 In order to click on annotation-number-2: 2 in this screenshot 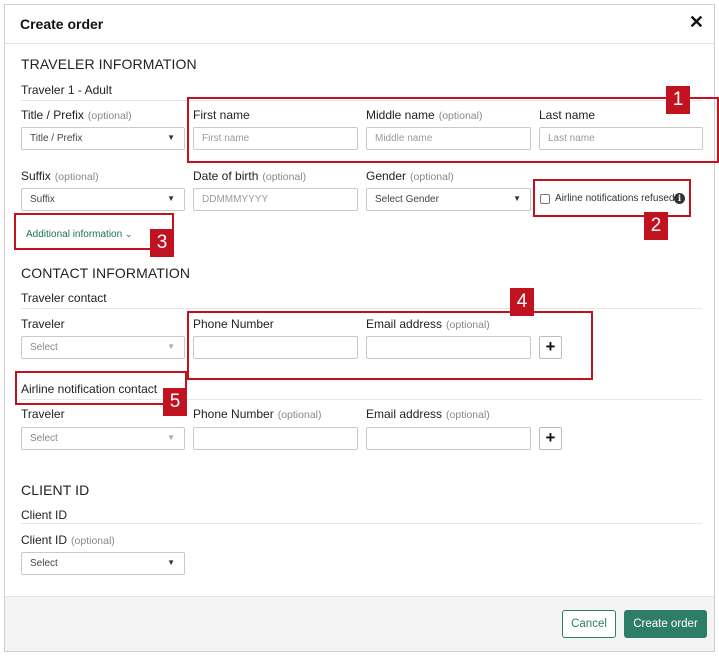, I will do `click(656, 226)`.